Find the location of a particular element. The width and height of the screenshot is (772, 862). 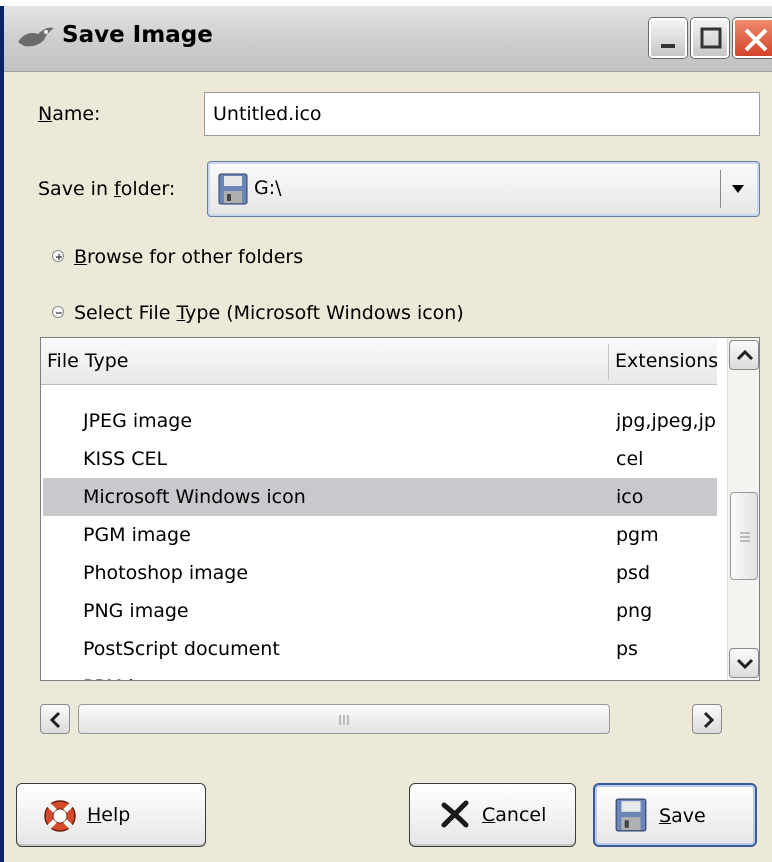

close-button is located at coordinates (752, 38).